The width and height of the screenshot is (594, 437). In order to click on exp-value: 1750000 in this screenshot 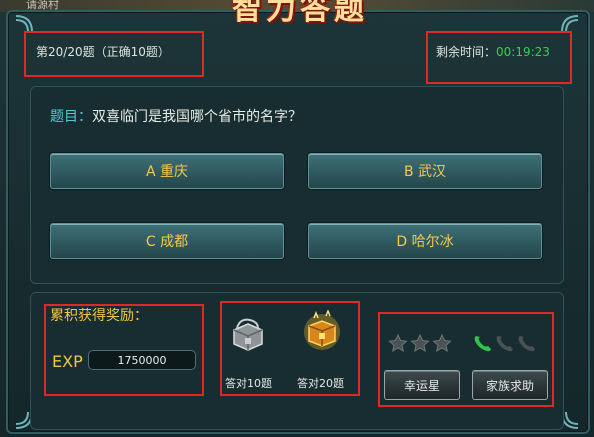, I will do `click(142, 360)`.